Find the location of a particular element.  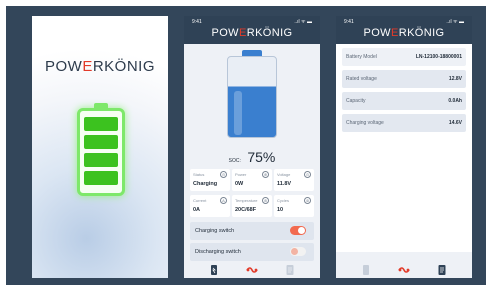

cycles-icon: ⊜ is located at coordinates (307, 200).